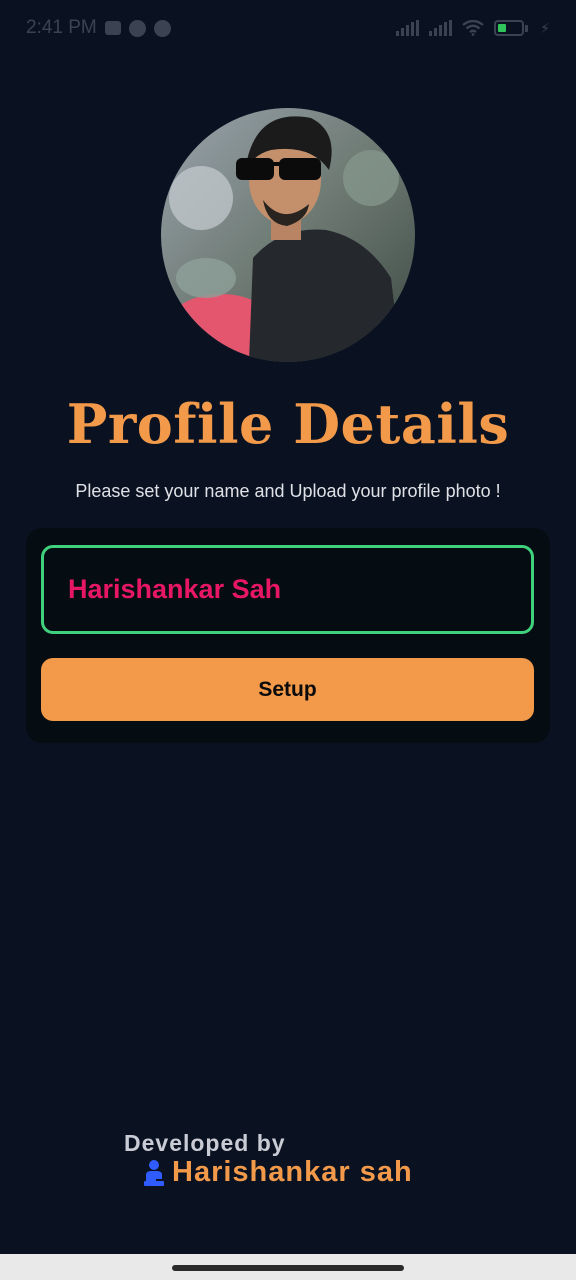 Image resolution: width=576 pixels, height=1280 pixels. I want to click on developed-by-label: Developed by, so click(205, 1143).